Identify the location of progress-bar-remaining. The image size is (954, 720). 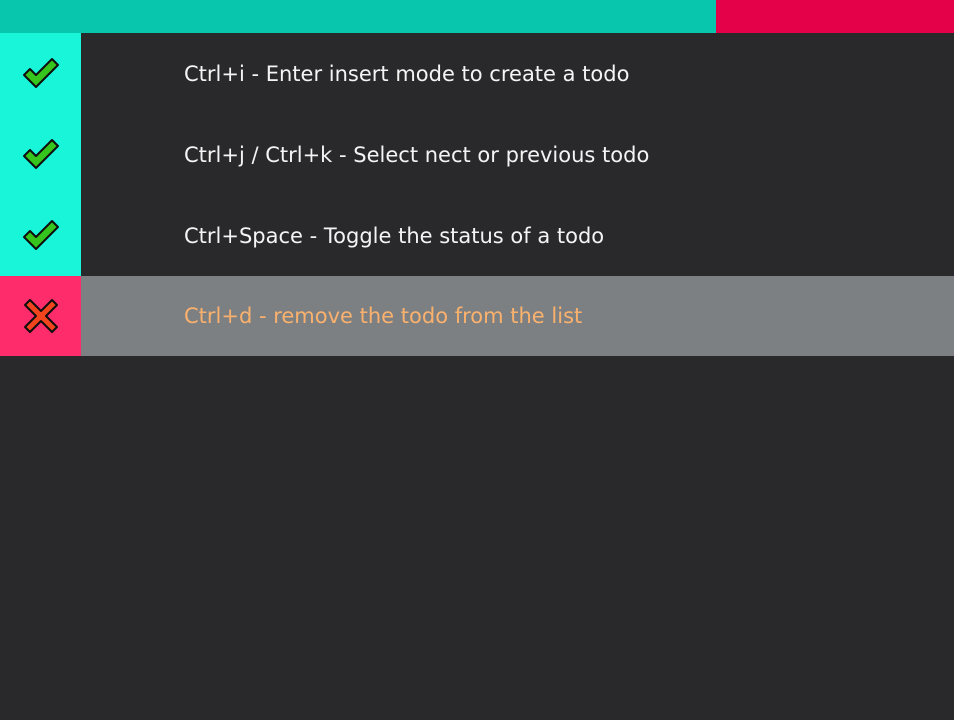
(834, 16).